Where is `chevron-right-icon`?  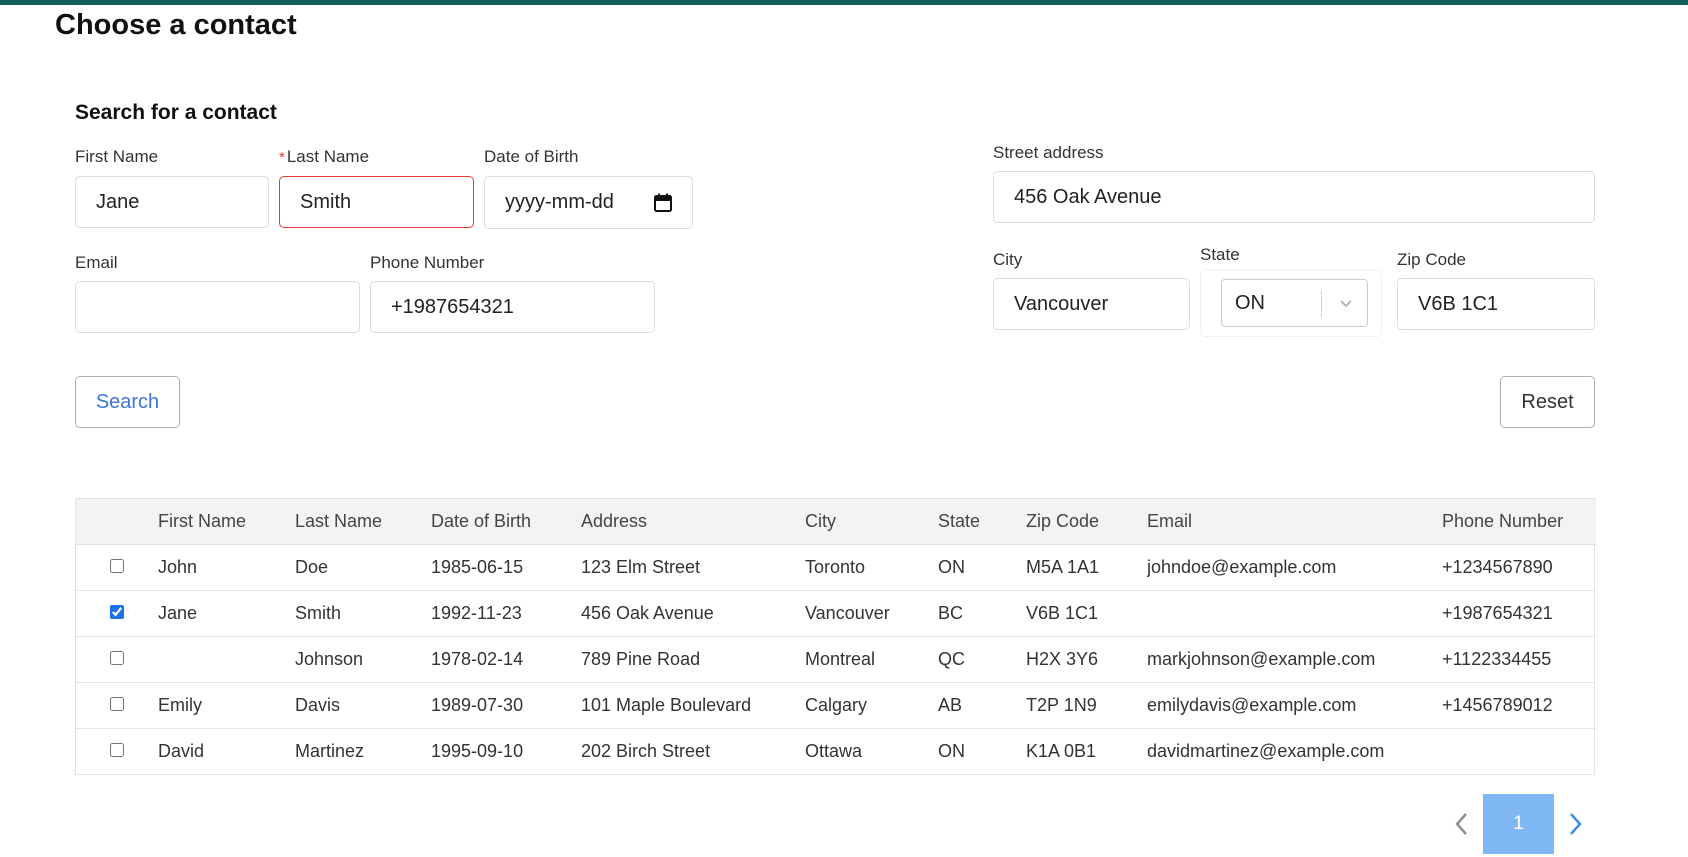
chevron-right-icon is located at coordinates (1575, 824).